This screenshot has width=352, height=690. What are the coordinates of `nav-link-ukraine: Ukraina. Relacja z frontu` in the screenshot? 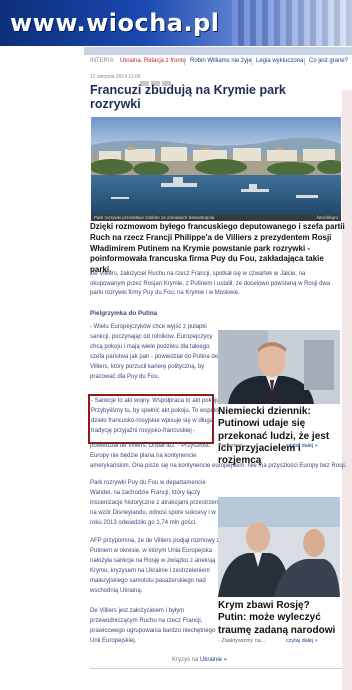 It's located at (153, 61).